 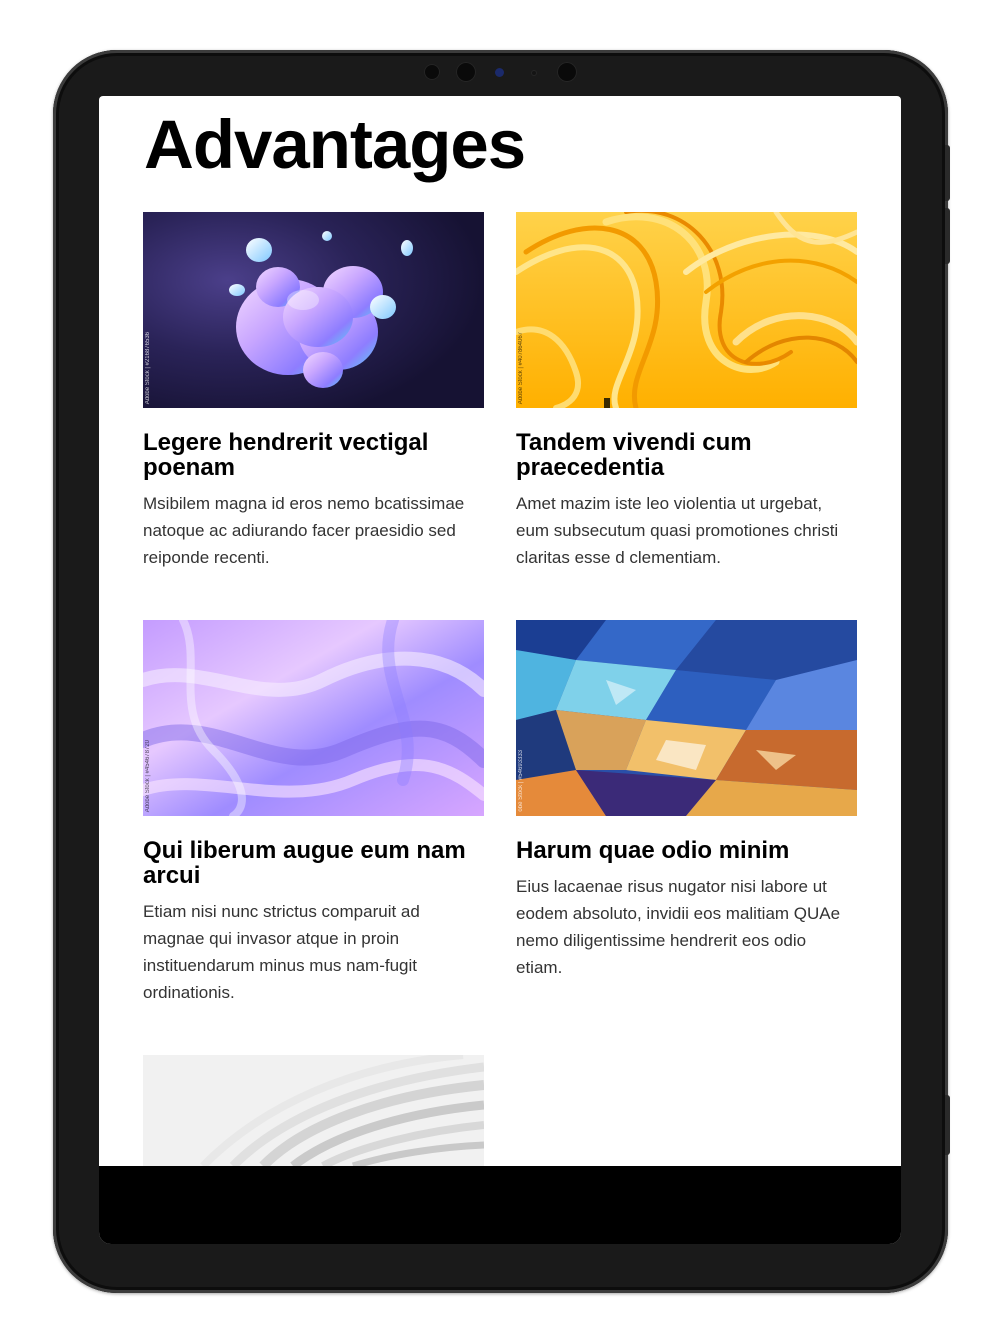 What do you see at coordinates (335, 144) in the screenshot?
I see `page-title: Advantages` at bounding box center [335, 144].